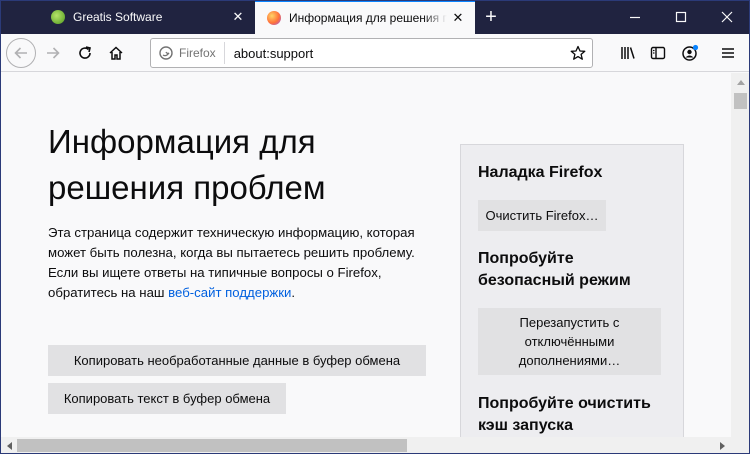 This screenshot has width=750, height=454. I want to click on account-icon, so click(690, 52).